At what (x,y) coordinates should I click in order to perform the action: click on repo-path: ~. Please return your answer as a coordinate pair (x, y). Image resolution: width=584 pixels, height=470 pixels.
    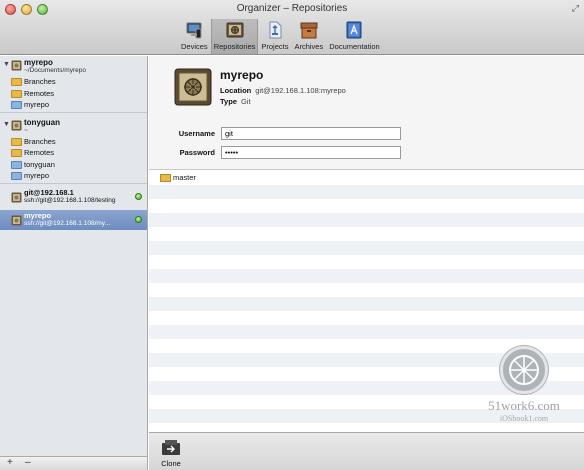
    Looking at the image, I should click on (26, 130).